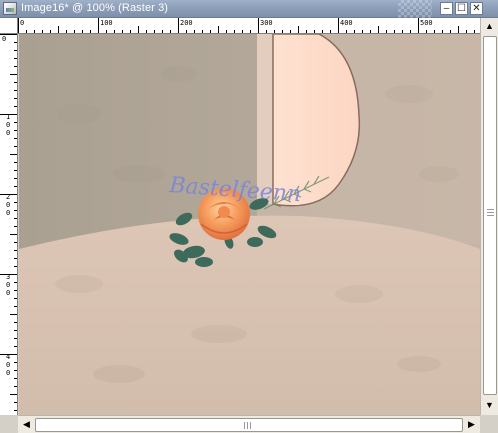  I want to click on vertical-ruler: 0 1 0 0 2 0 0 3 0 0 4 0 0, so click(9, 224).